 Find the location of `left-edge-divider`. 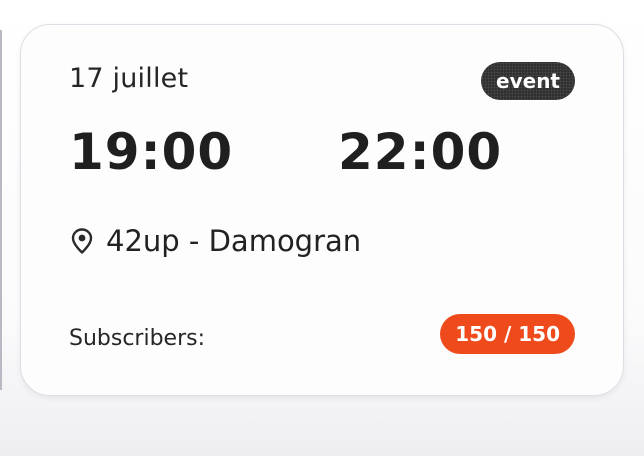

left-edge-divider is located at coordinates (1, 210).